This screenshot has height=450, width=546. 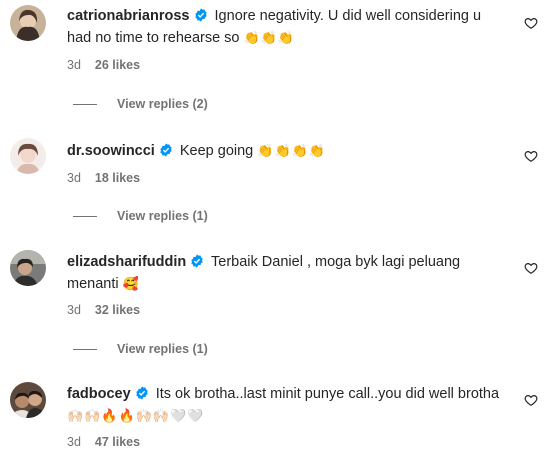 What do you see at coordinates (131, 283) in the screenshot?
I see `comment-emoji: 🥰` at bounding box center [131, 283].